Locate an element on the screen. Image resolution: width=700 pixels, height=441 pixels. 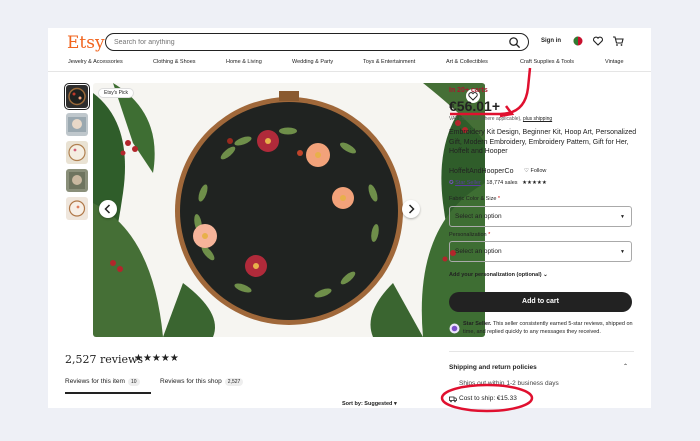
header-divider is located at coordinates (349, 71).